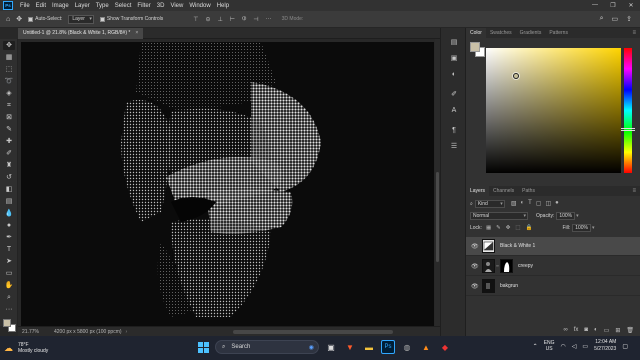  What do you see at coordinates (123, 6) in the screenshot?
I see `menu-select: Select` at bounding box center [123, 6].